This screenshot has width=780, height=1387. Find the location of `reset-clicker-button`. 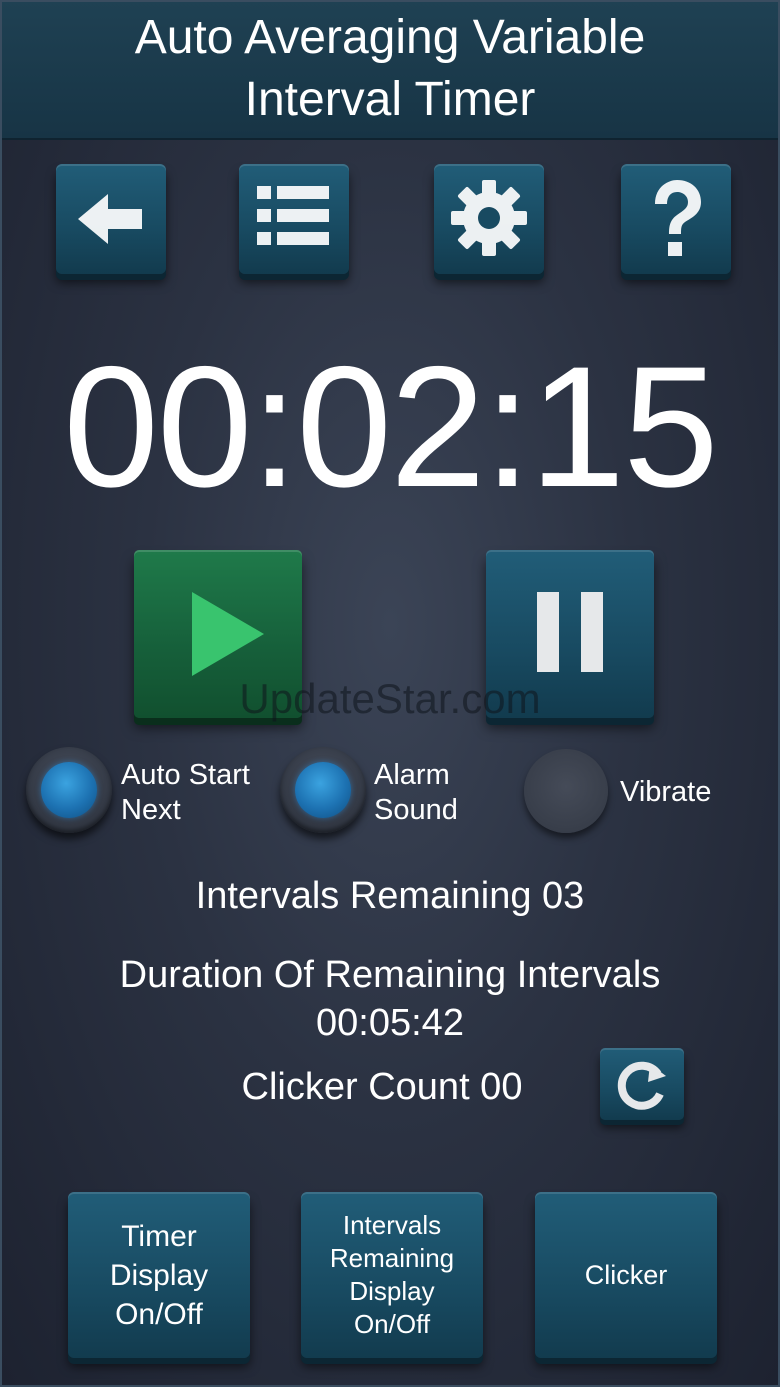

reset-clicker-button is located at coordinates (642, 1084).